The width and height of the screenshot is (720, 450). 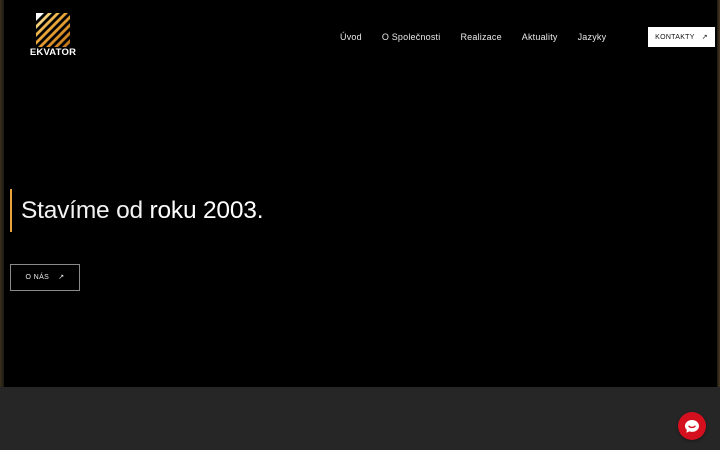 What do you see at coordinates (360, 418) in the screenshot?
I see `next-section-band` at bounding box center [360, 418].